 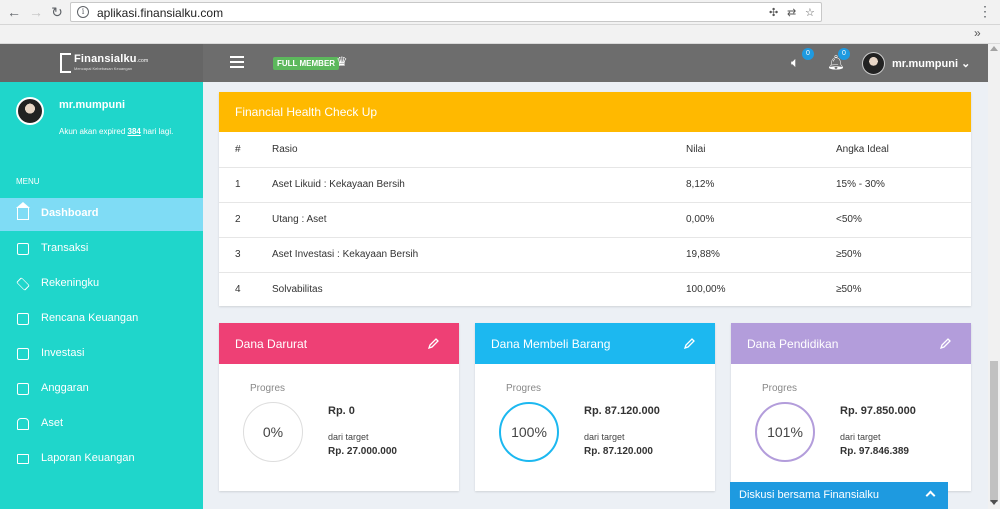 I want to click on health-check-title: Financial Health Check Up, so click(x=595, y=112).